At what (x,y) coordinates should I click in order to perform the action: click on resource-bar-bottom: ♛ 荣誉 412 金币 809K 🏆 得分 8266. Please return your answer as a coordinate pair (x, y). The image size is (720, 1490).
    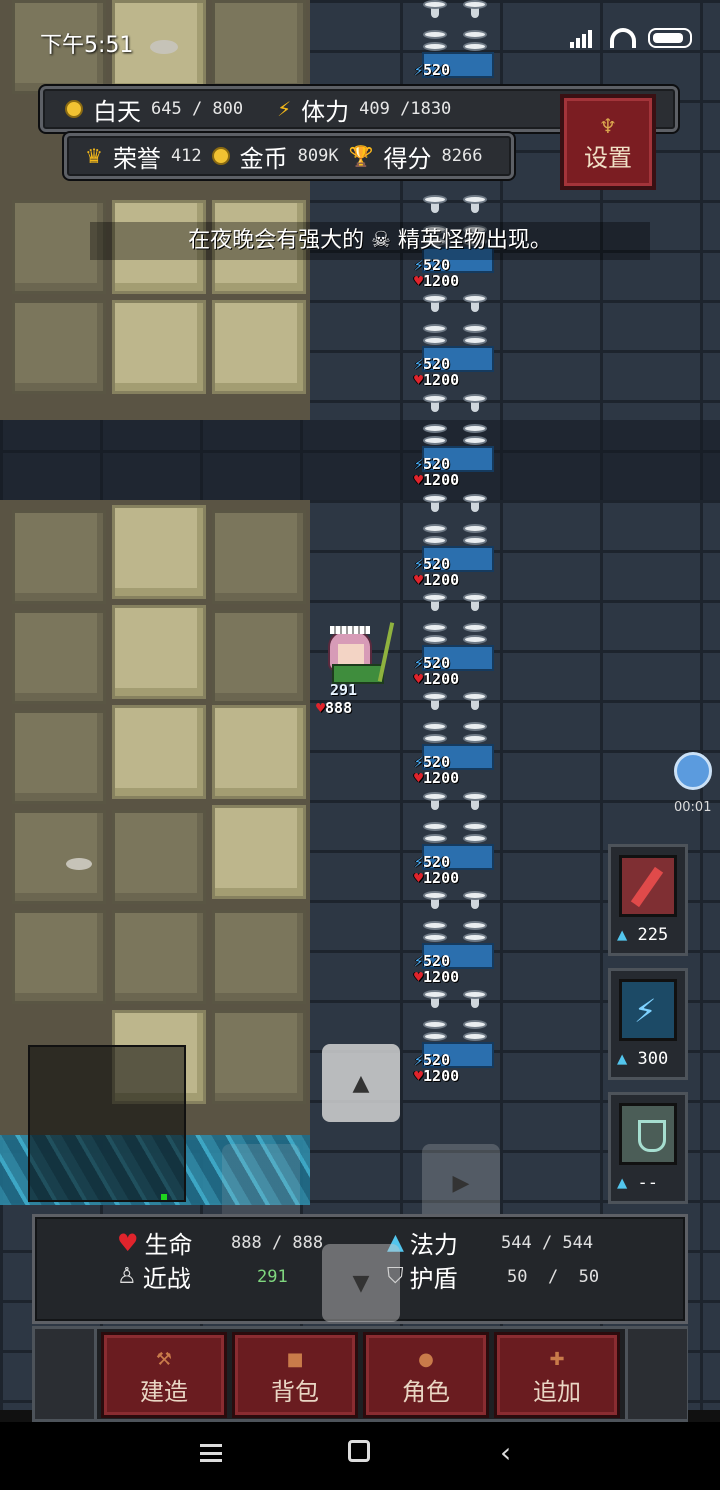
    Looking at the image, I should click on (289, 156).